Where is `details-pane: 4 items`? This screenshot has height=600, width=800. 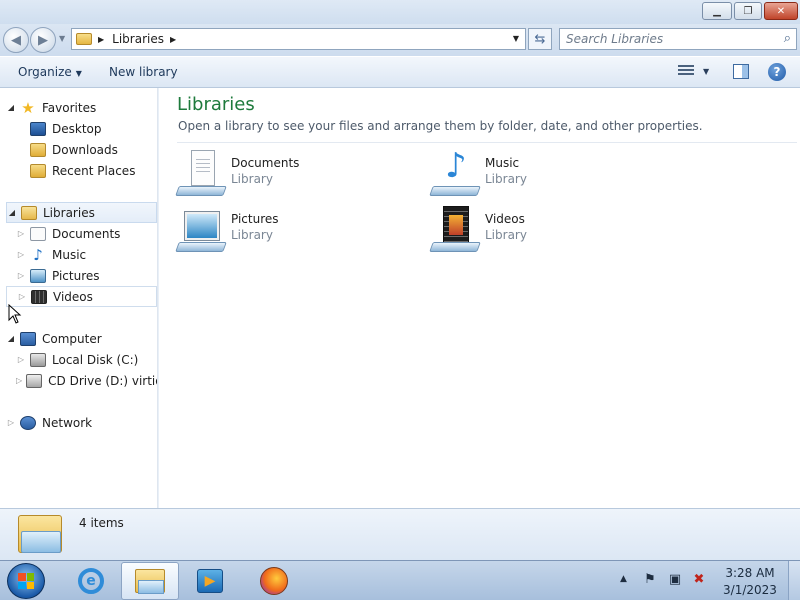 details-pane: 4 items is located at coordinates (400, 534).